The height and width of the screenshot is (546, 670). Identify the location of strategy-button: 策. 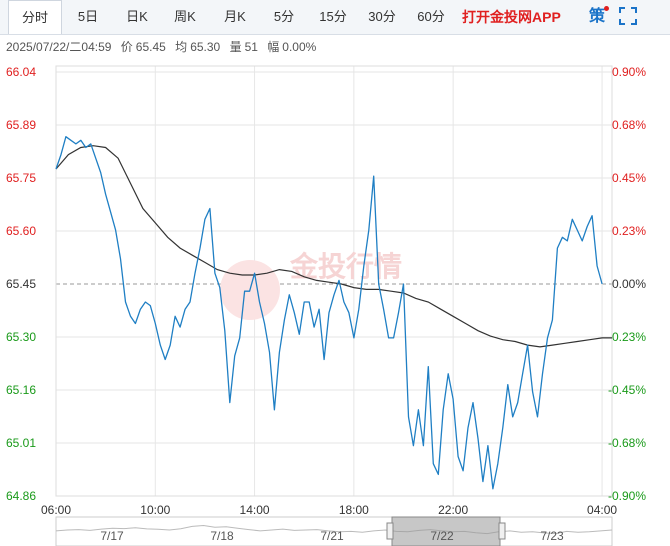
(597, 17).